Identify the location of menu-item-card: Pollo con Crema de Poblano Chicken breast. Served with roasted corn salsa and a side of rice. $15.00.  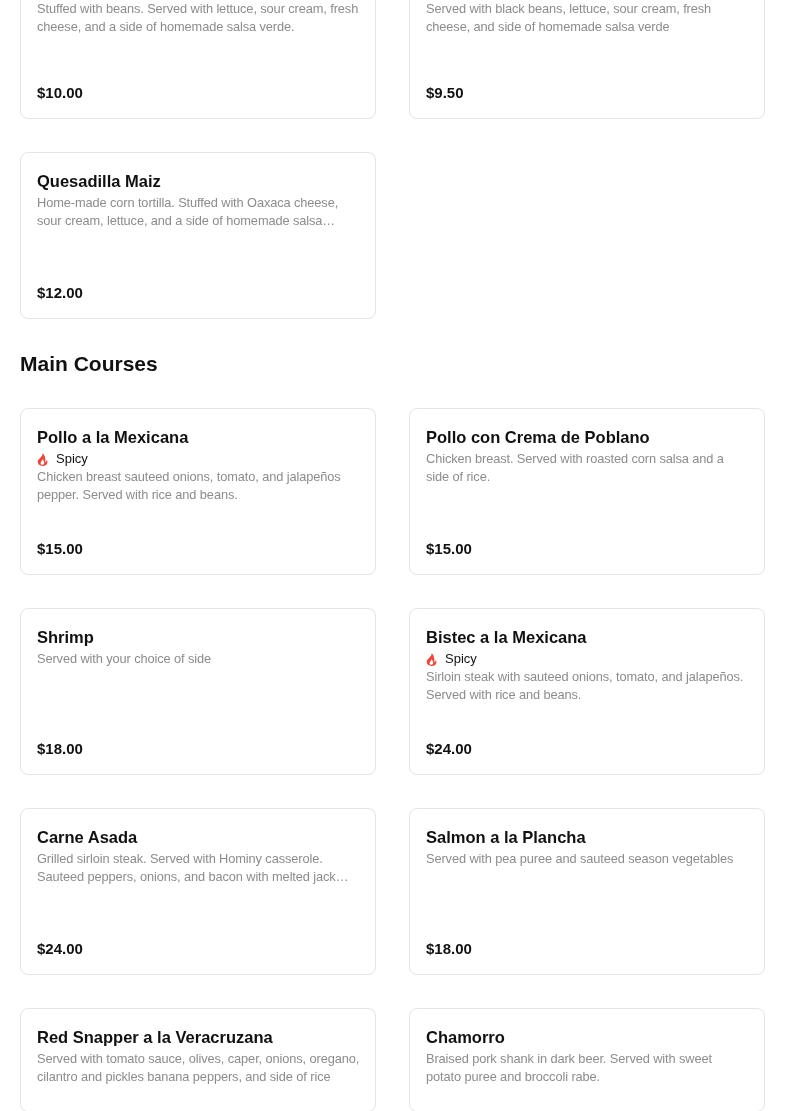
(587, 491).